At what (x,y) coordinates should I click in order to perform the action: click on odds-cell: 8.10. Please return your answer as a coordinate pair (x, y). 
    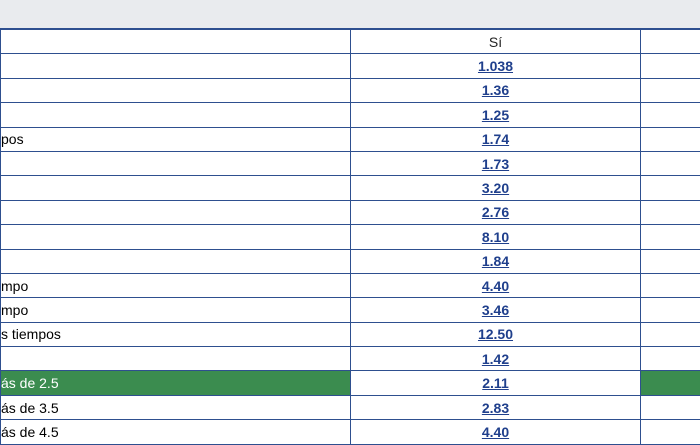
    Looking at the image, I should click on (496, 237).